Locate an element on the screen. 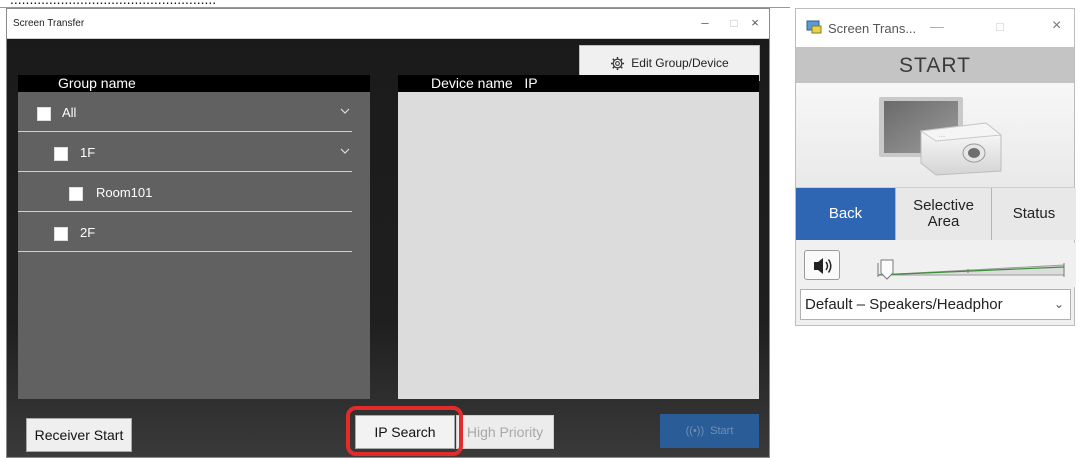  start-button-label: Start is located at coordinates (722, 431).